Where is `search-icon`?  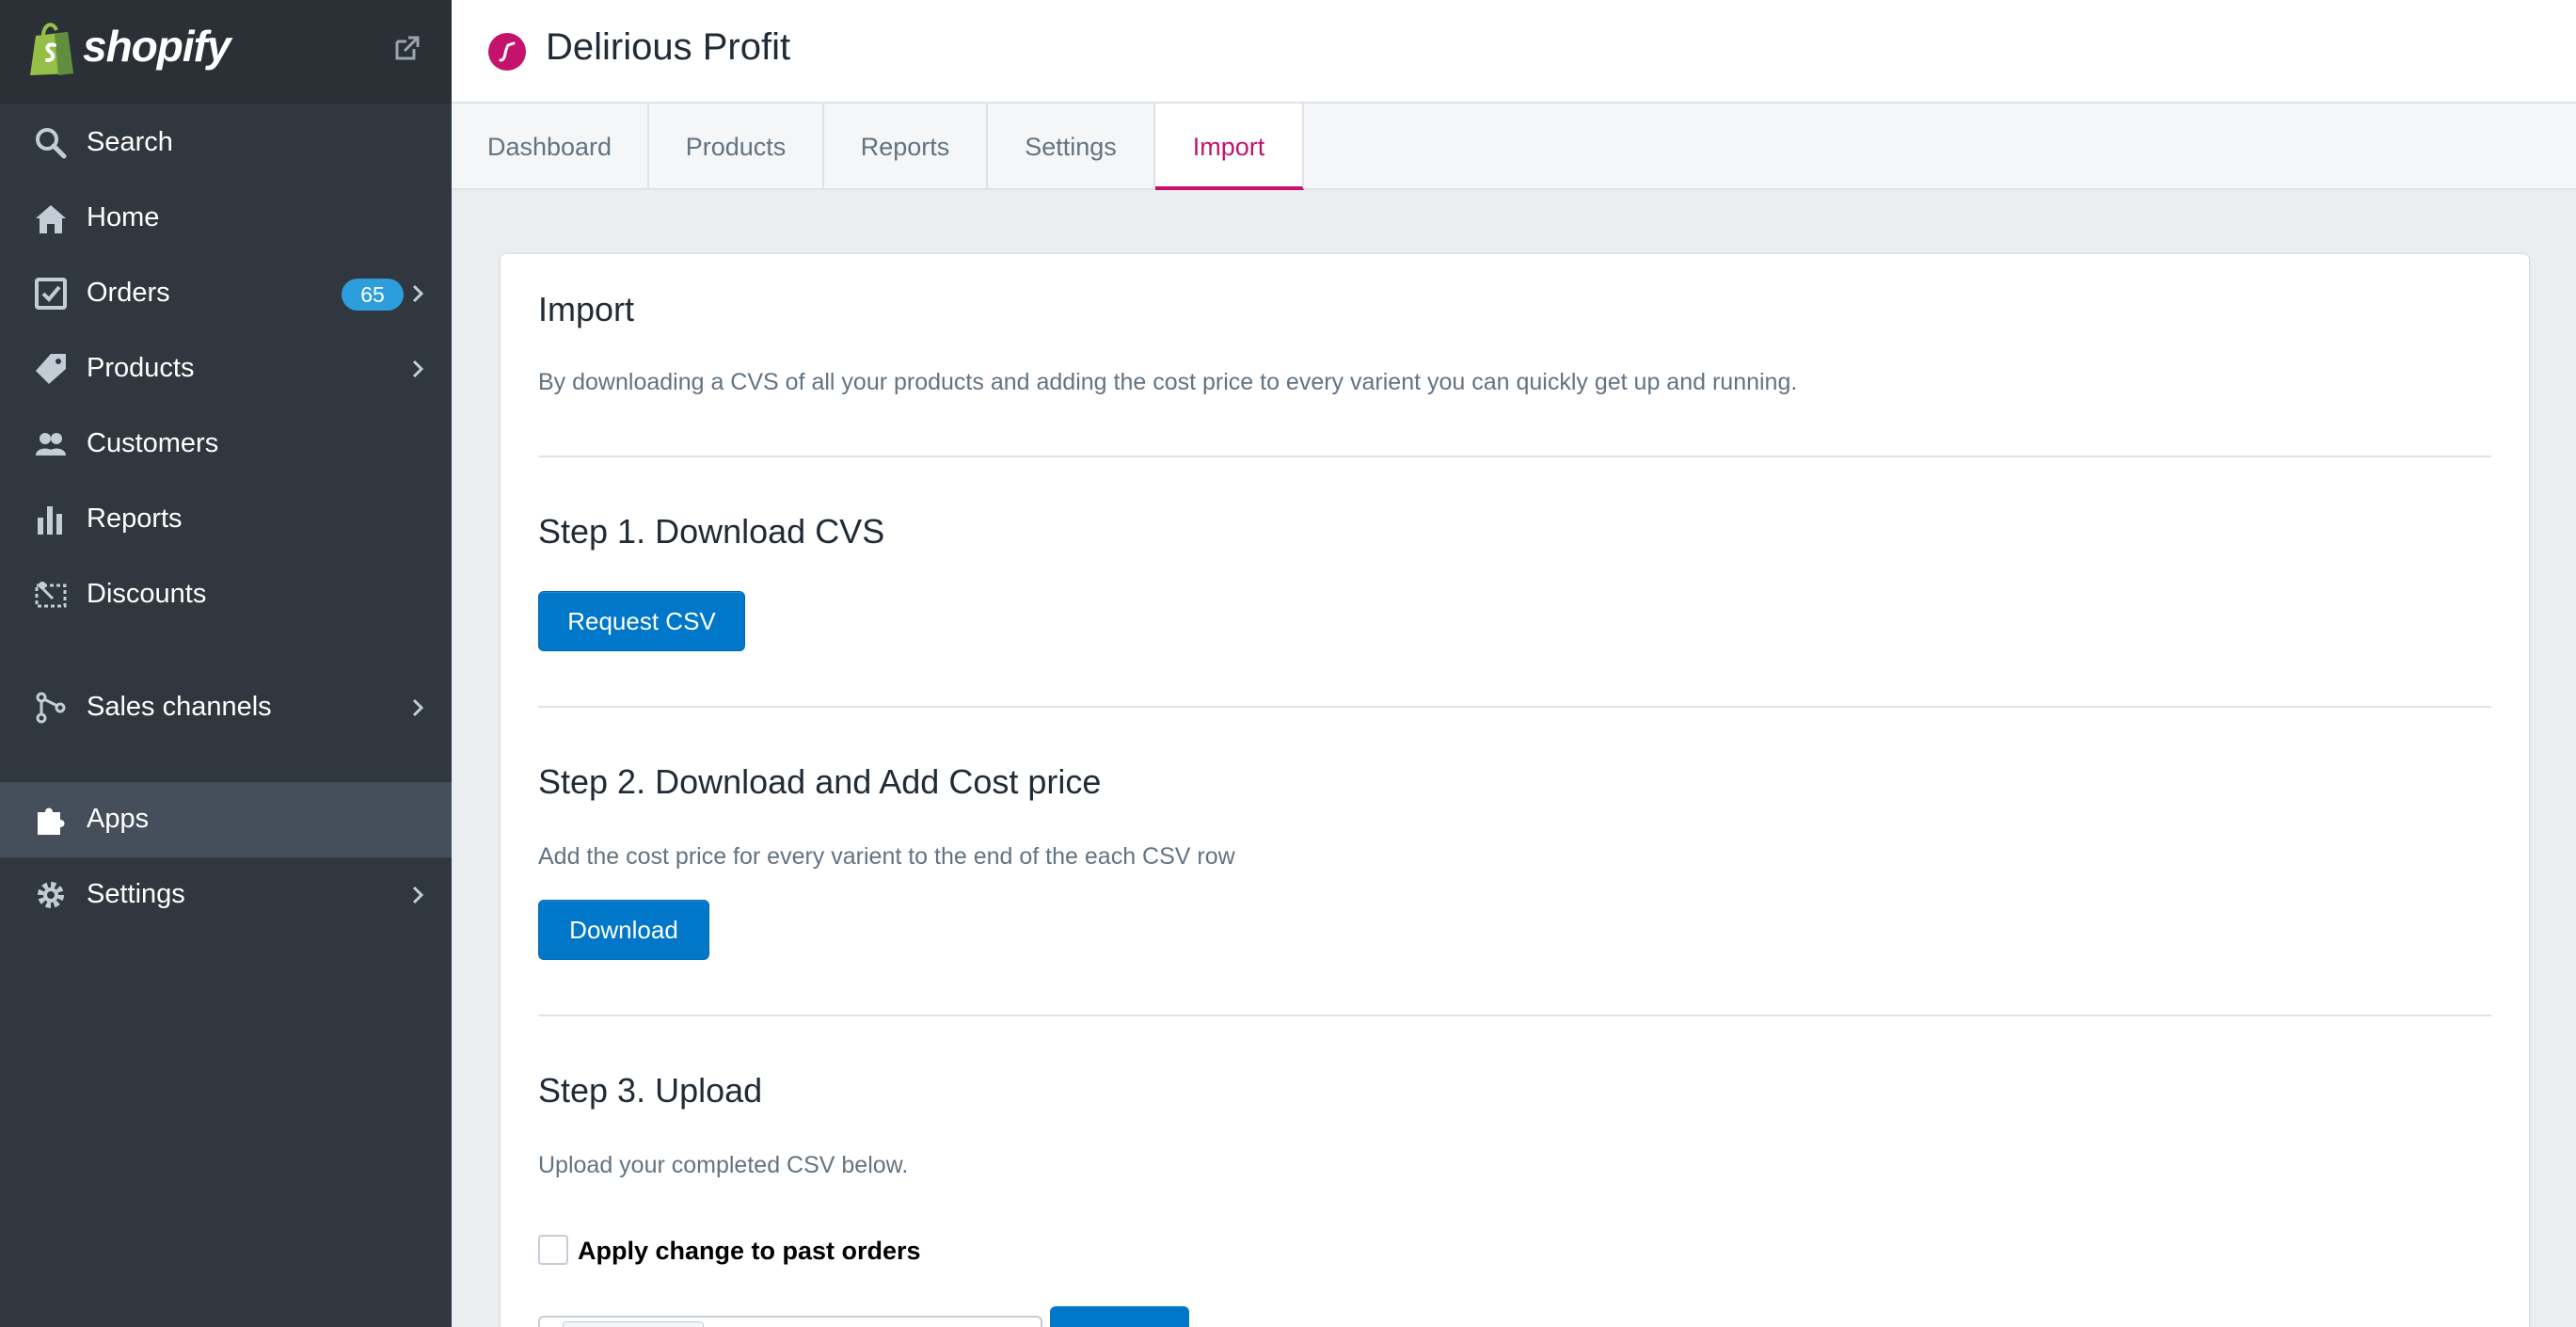 search-icon is located at coordinates (51, 144).